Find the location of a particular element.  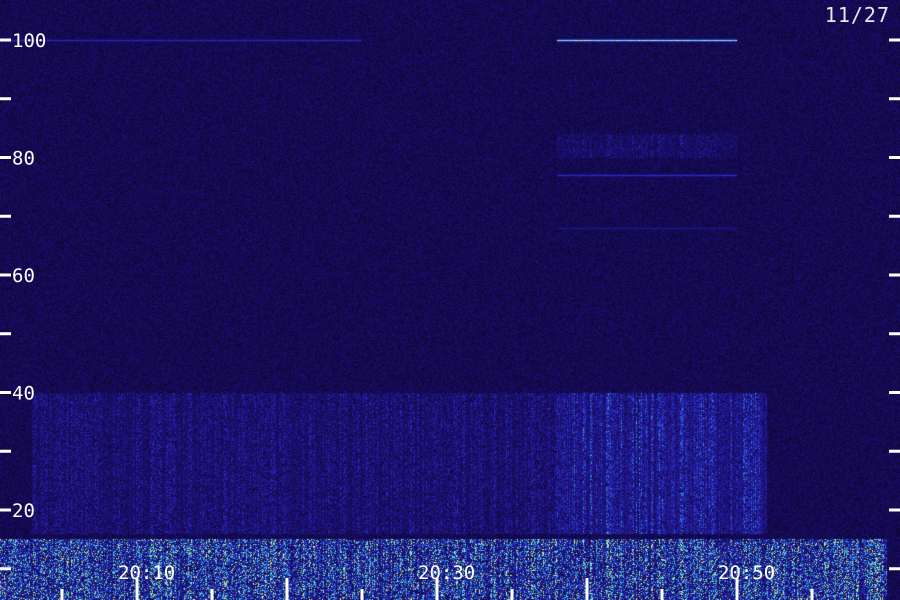

date-label: 11/27 is located at coordinates (857, 15).